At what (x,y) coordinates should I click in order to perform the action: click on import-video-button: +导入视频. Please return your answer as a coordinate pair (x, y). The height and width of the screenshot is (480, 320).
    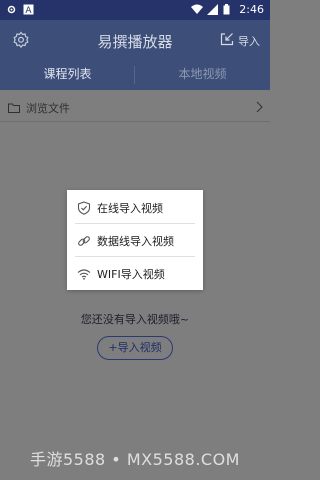
    Looking at the image, I should click on (135, 348).